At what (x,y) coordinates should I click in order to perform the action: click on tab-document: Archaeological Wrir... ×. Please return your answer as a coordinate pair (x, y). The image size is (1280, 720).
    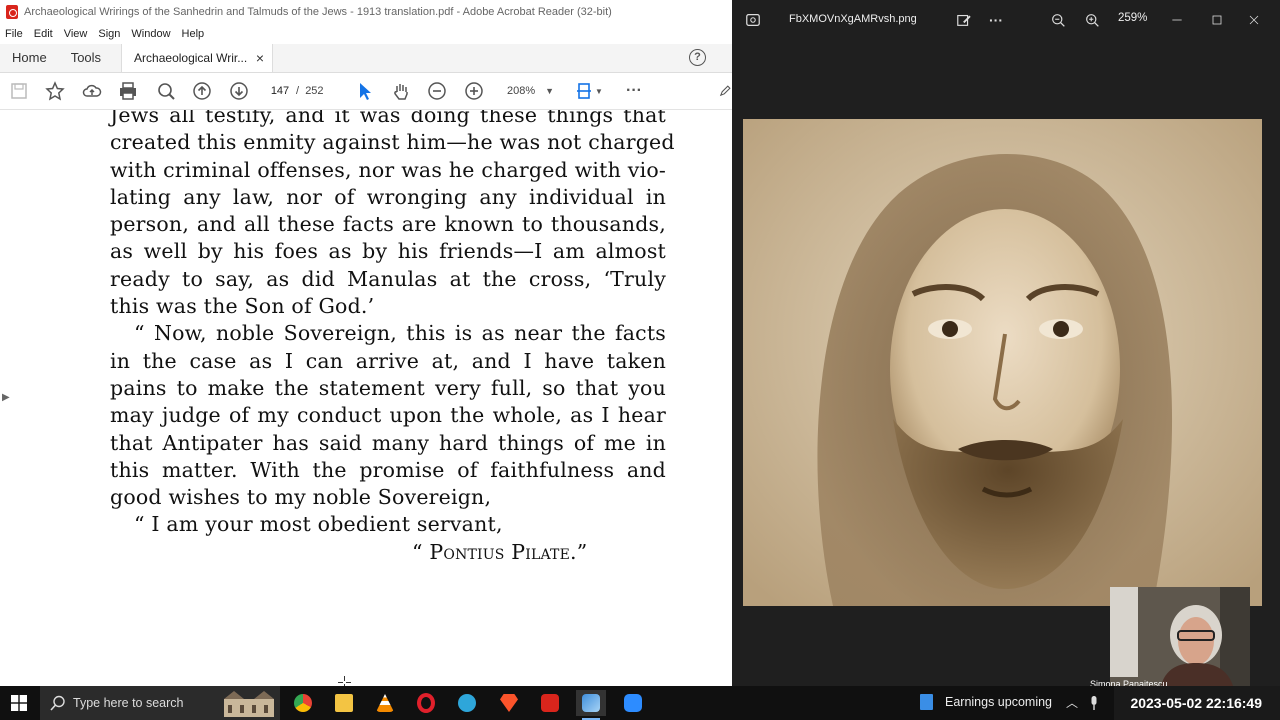
    Looking at the image, I should click on (197, 58).